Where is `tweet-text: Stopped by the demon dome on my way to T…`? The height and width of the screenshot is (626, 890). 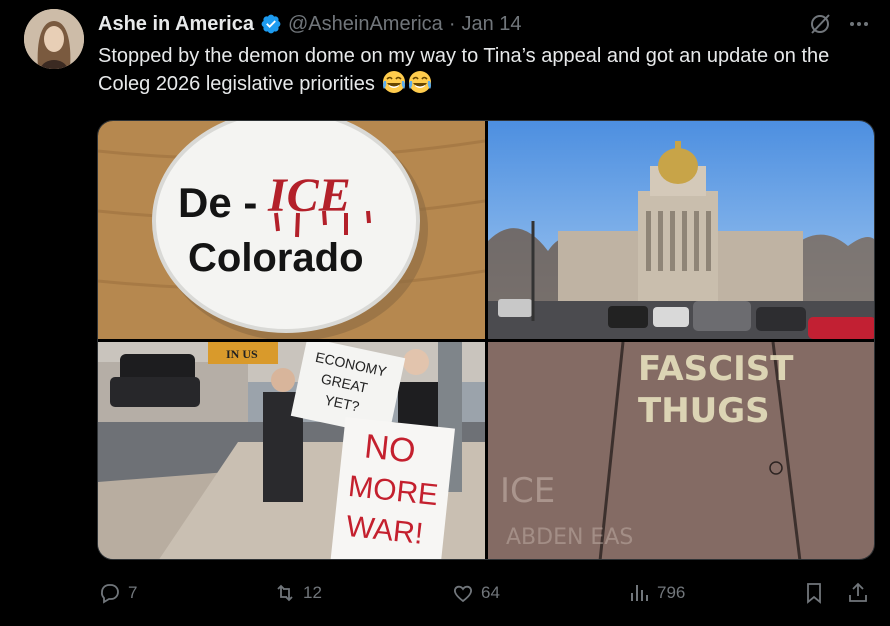 tweet-text: Stopped by the demon dome on my way to T… is located at coordinates (488, 70).